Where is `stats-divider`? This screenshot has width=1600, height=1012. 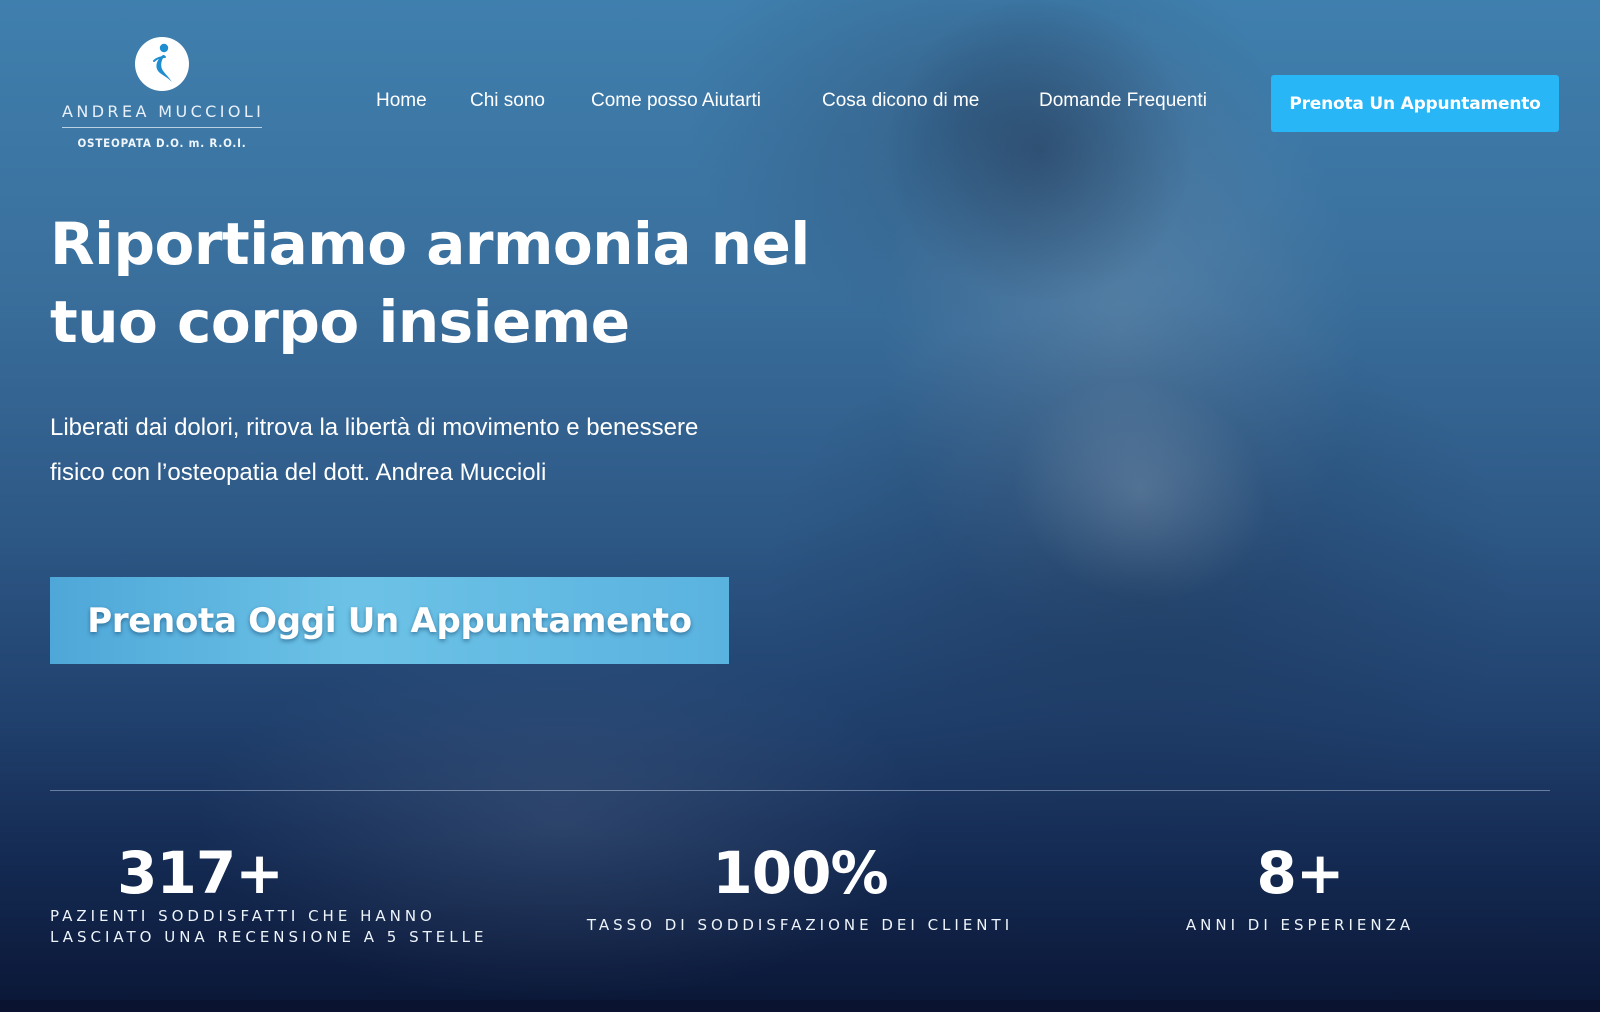 stats-divider is located at coordinates (800, 790).